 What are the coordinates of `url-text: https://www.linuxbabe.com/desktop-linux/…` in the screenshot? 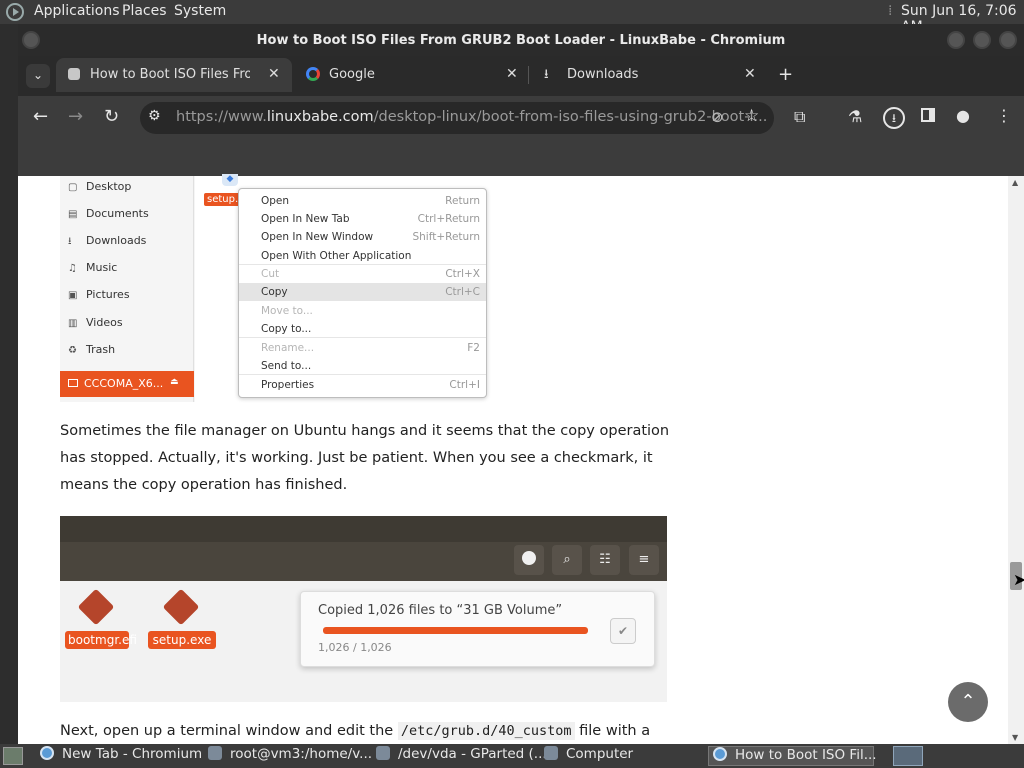 It's located at (471, 117).